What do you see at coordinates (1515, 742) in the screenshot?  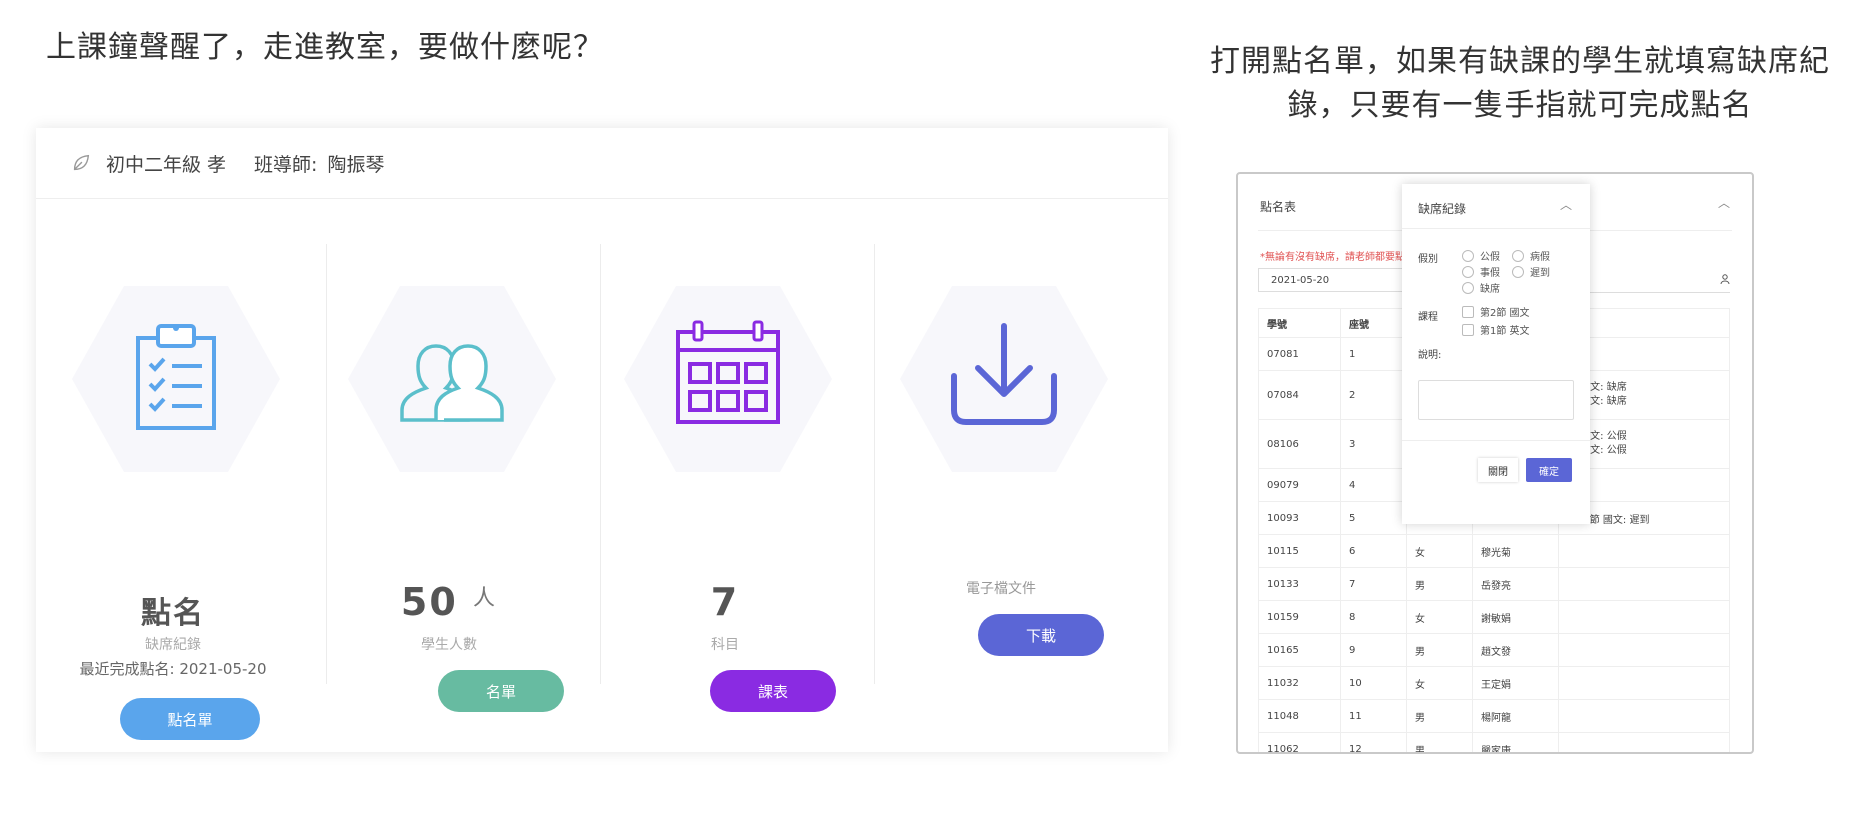 I see `cell-name: 嚴家康` at bounding box center [1515, 742].